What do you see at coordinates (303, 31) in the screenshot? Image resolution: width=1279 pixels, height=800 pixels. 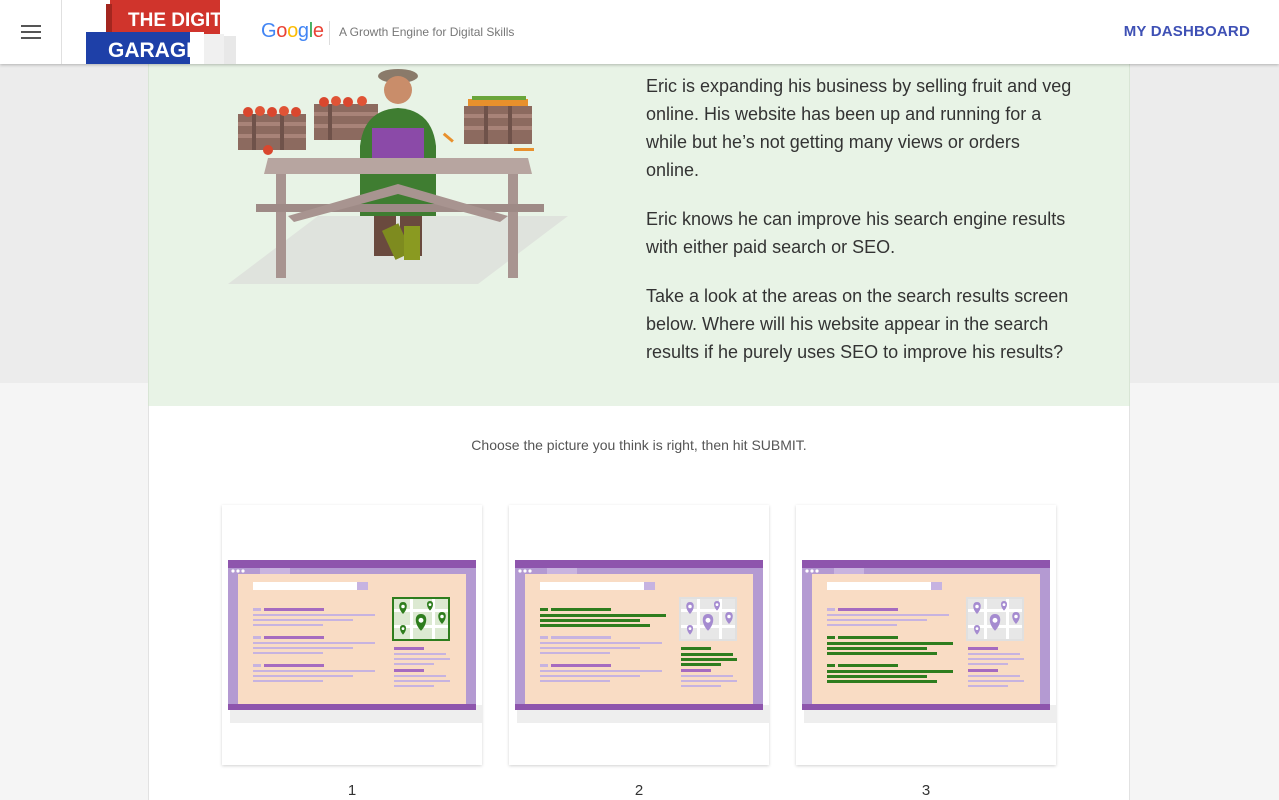 I see `google-letter: g` at bounding box center [303, 31].